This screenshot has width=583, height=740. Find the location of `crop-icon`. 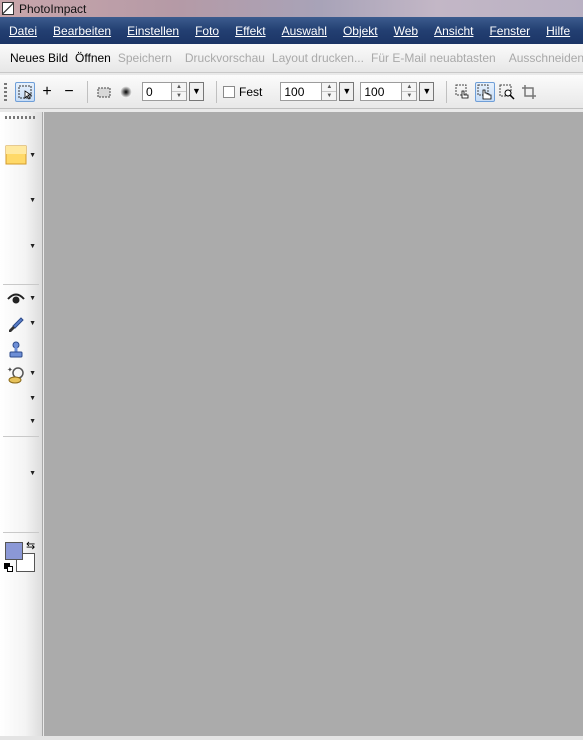

crop-icon is located at coordinates (529, 91).